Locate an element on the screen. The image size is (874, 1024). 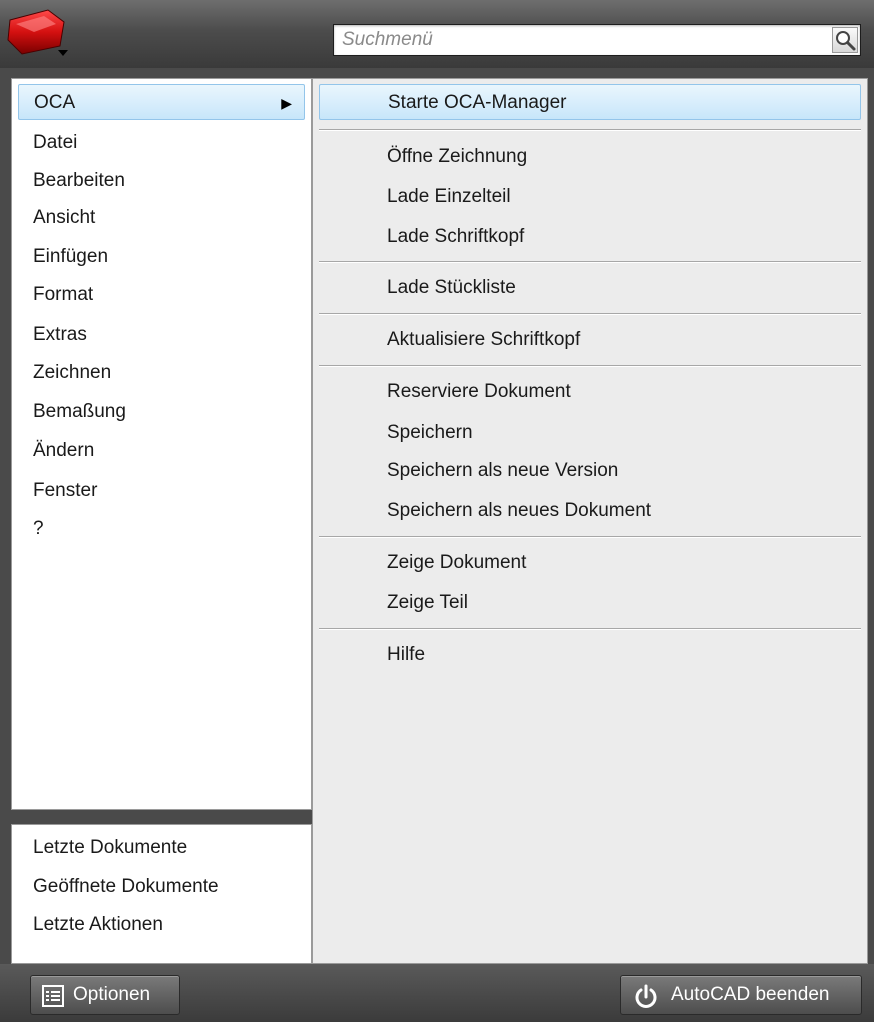
menu-item-bearbeiten: Bearbeiten is located at coordinates (161, 181).